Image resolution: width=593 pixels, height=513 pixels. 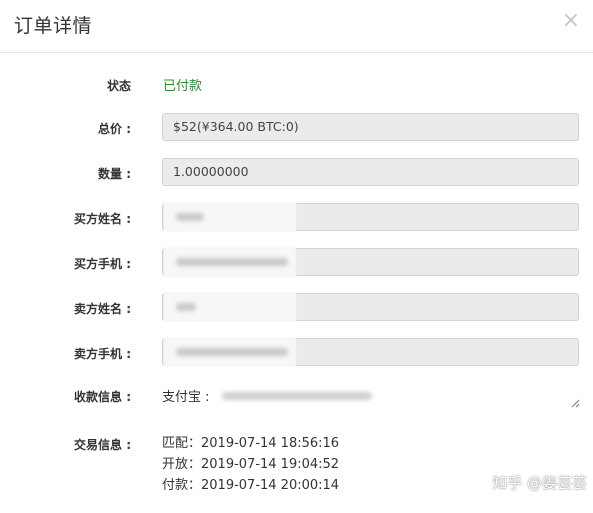 What do you see at coordinates (251, 485) in the screenshot?
I see `trade-line-paid: 付款：2019-07-14 20:00:14` at bounding box center [251, 485].